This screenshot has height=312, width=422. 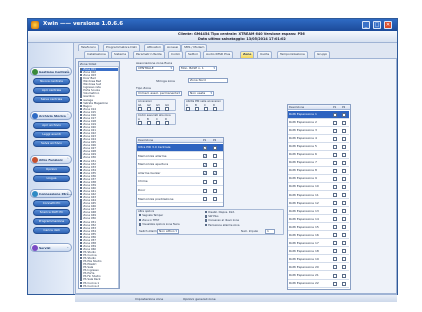 I want to click on expansion-row: Rotti Espansione 13, so click(x=318, y=212).